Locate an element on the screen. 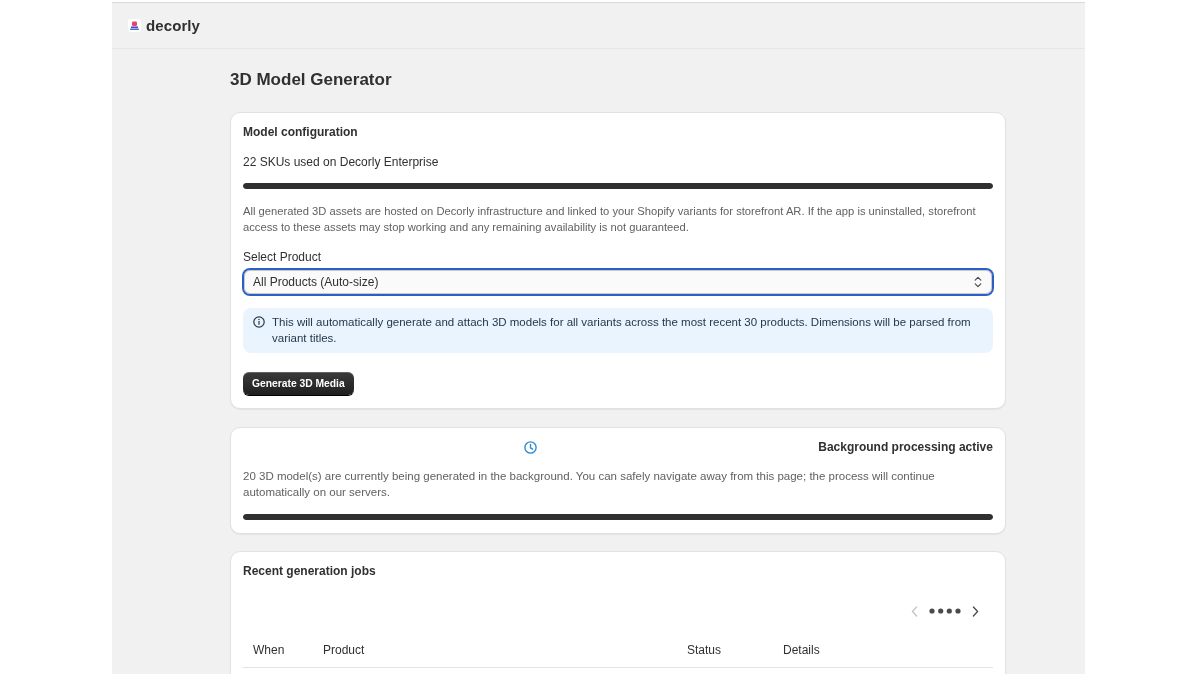  app-name: decorly is located at coordinates (173, 25).